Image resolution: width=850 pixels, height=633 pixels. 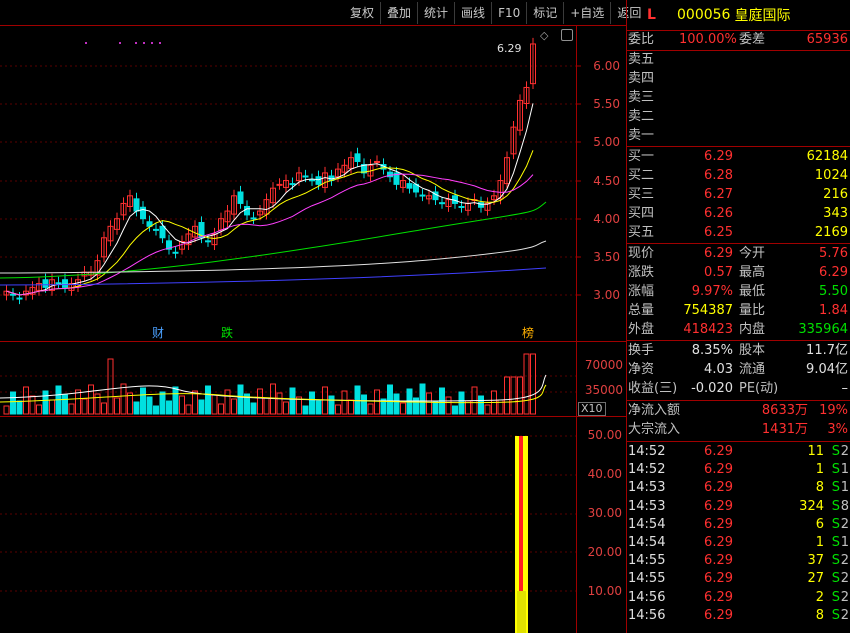 What do you see at coordinates (227, 332) in the screenshot?
I see `event-drop-marker: 跌` at bounding box center [227, 332].